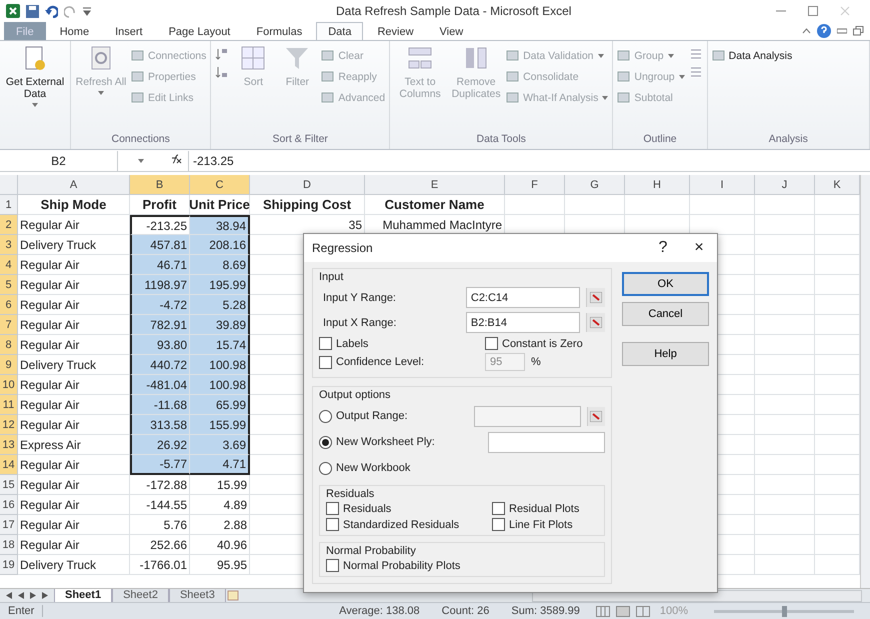 The height and width of the screenshot is (619, 870). What do you see at coordinates (523, 322) in the screenshot?
I see `range-field: B2:B14` at bounding box center [523, 322].